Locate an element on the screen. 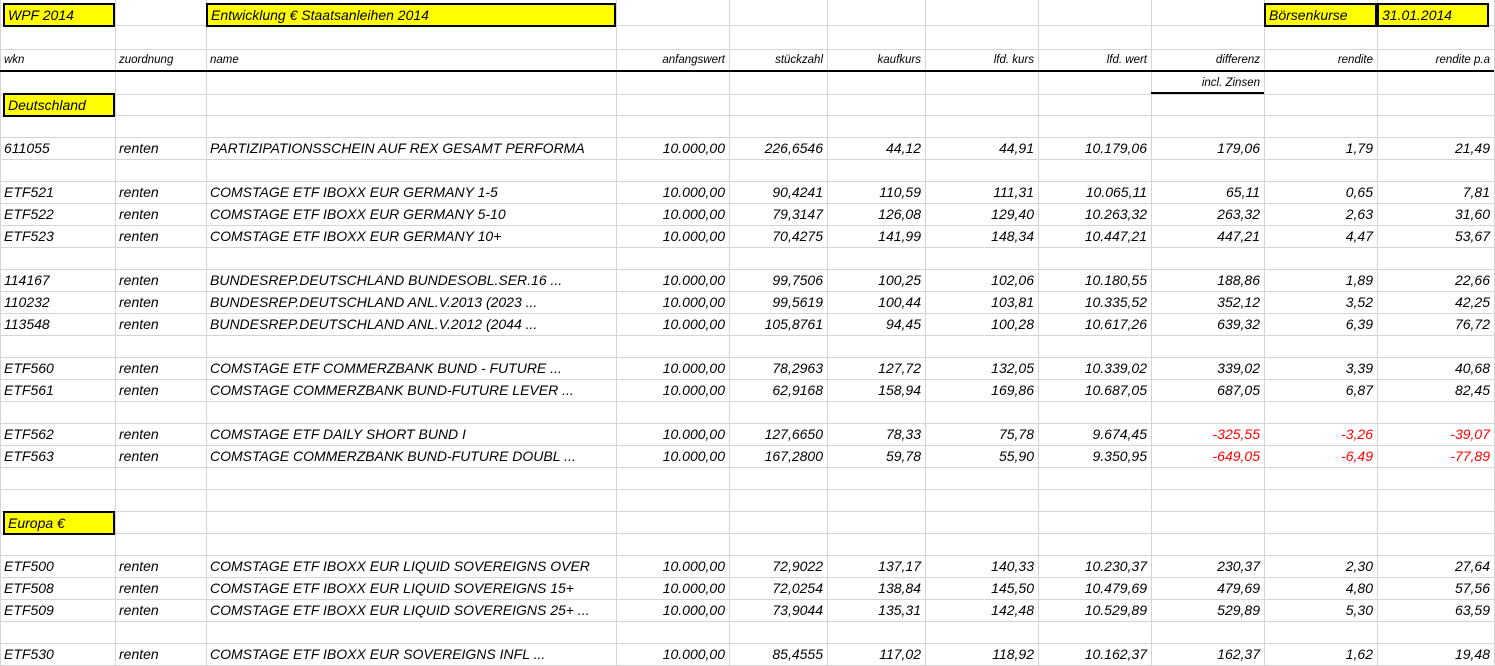  cell-lfd-wert: 9.350,95 is located at coordinates (1094, 456).